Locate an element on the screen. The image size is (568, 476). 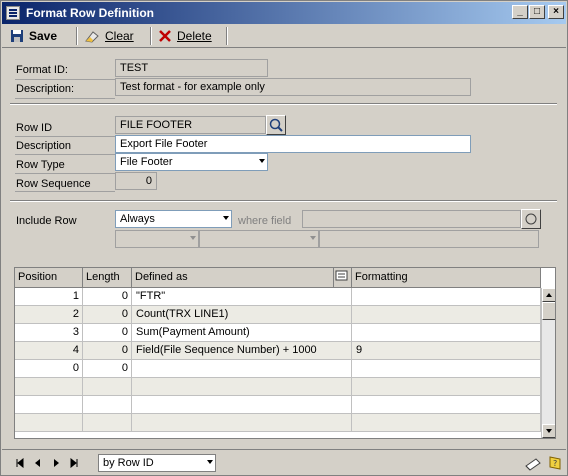
defined-as-cell: Count(TRX LINE1) is located at coordinates (242, 315).